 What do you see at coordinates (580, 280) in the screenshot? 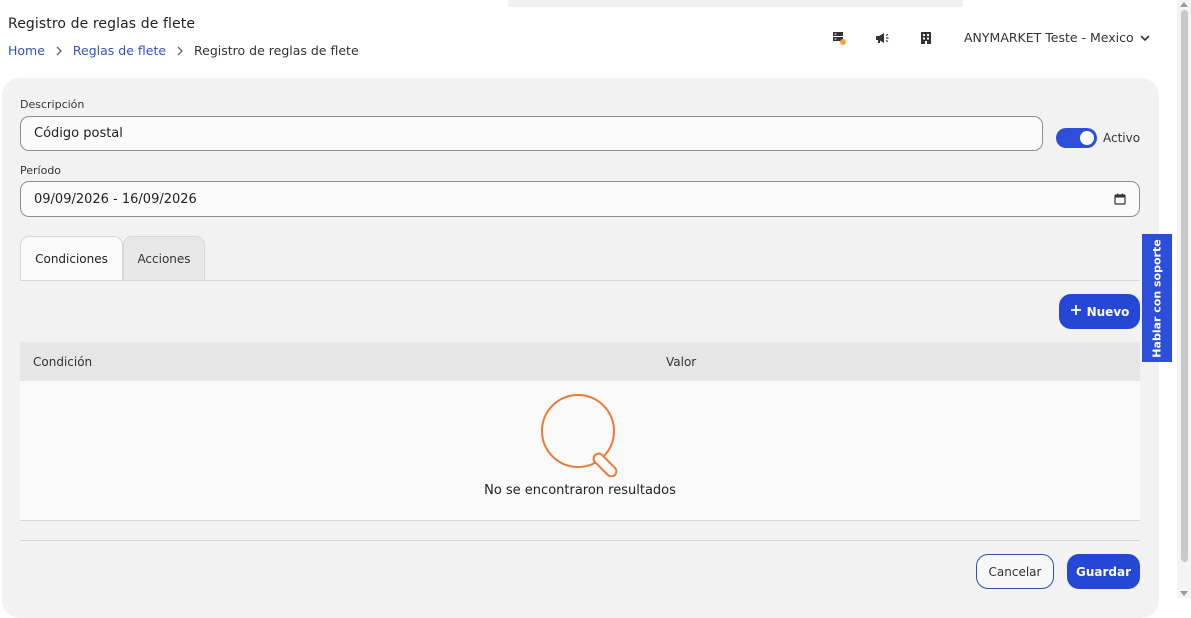
I see `tab-underline` at bounding box center [580, 280].